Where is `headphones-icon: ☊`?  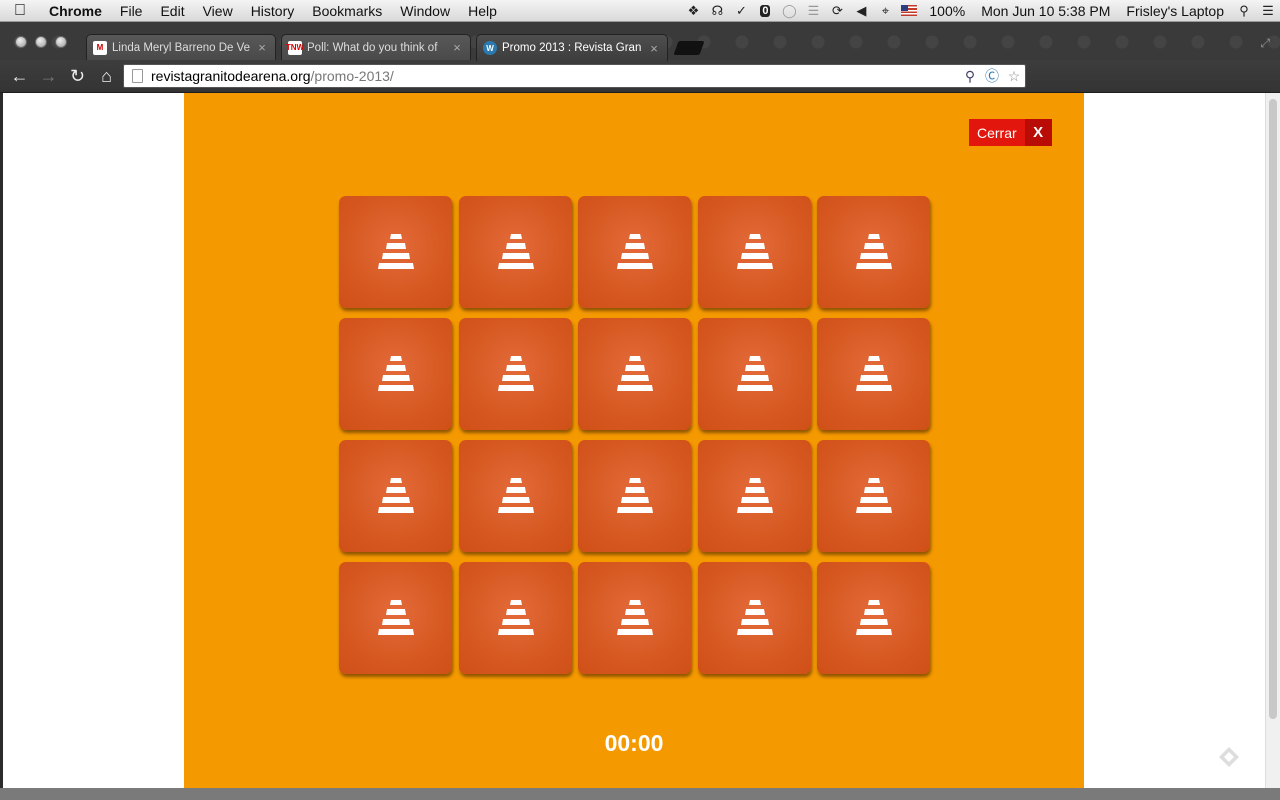
headphones-icon: ☊ is located at coordinates (717, 11).